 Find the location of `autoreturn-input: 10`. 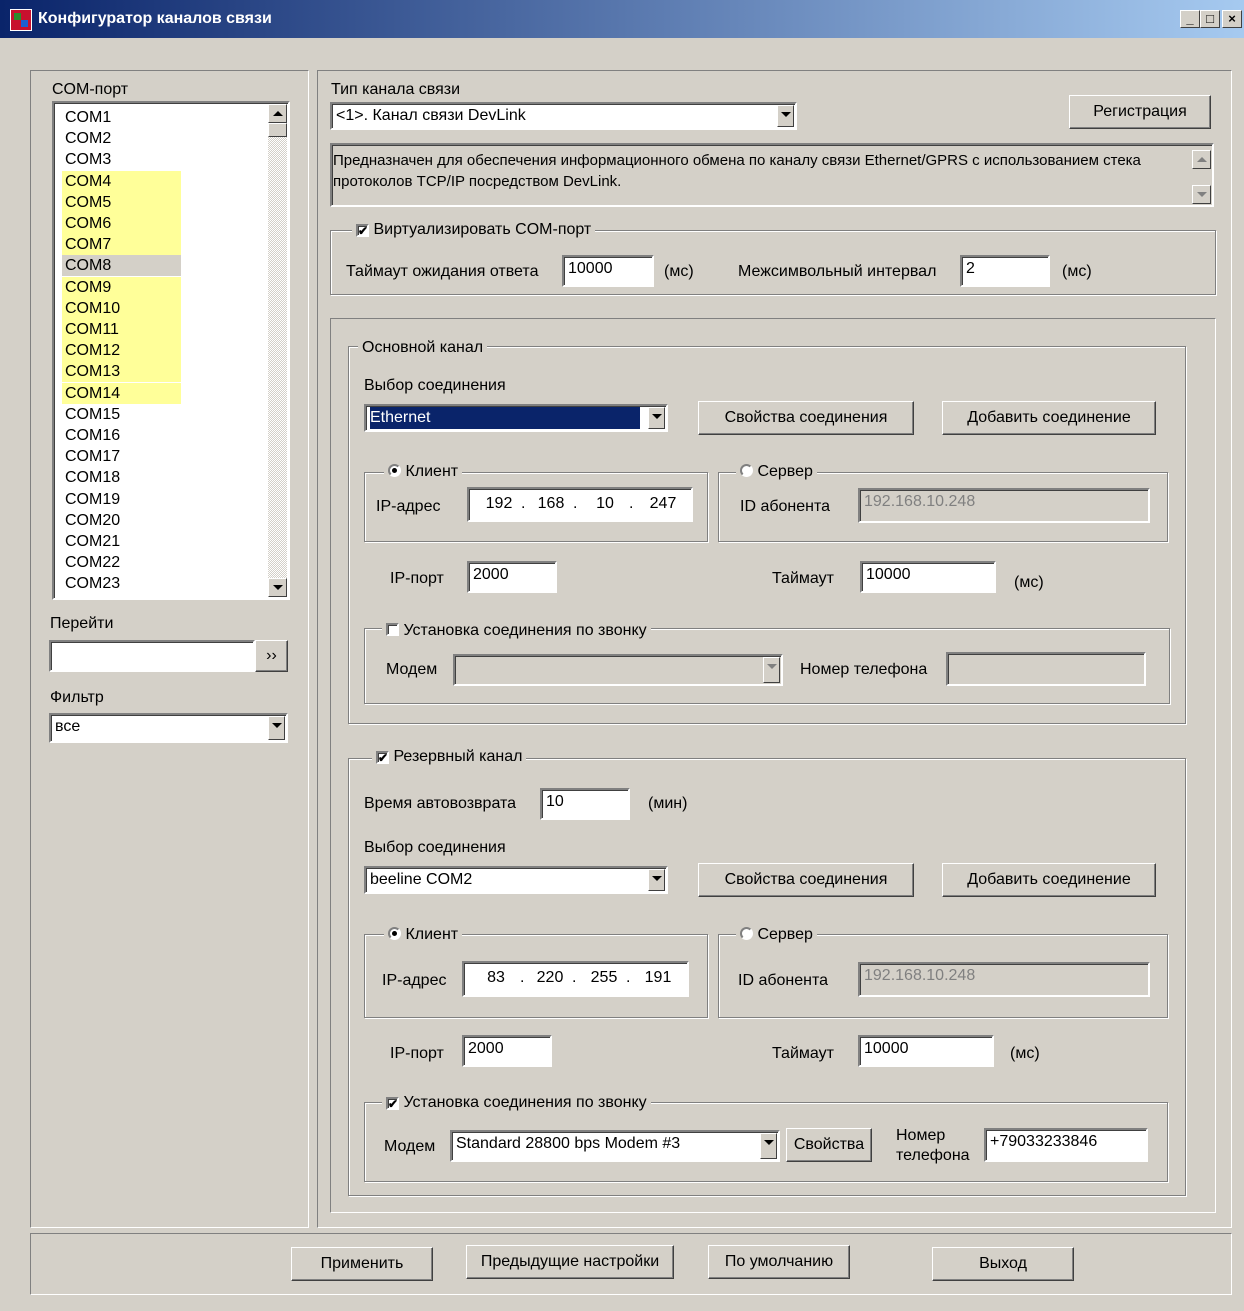

autoreturn-input: 10 is located at coordinates (585, 804).